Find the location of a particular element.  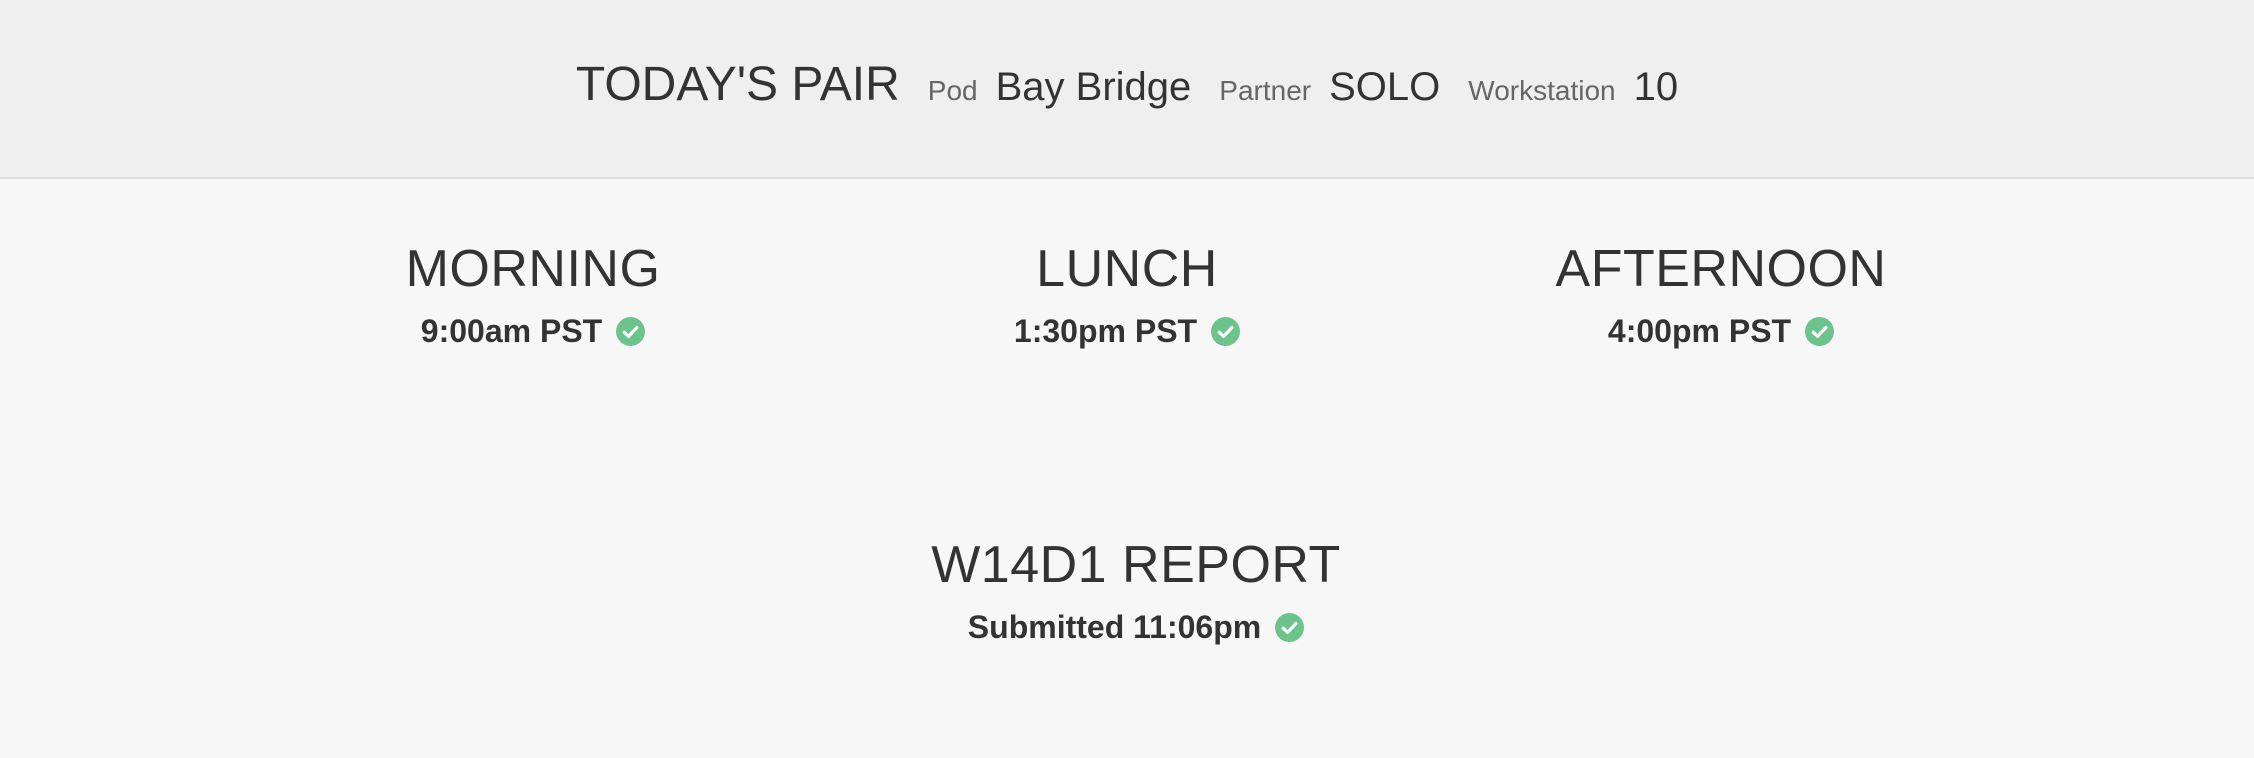

pair-title: TODAY'S PAIR is located at coordinates (737, 84).